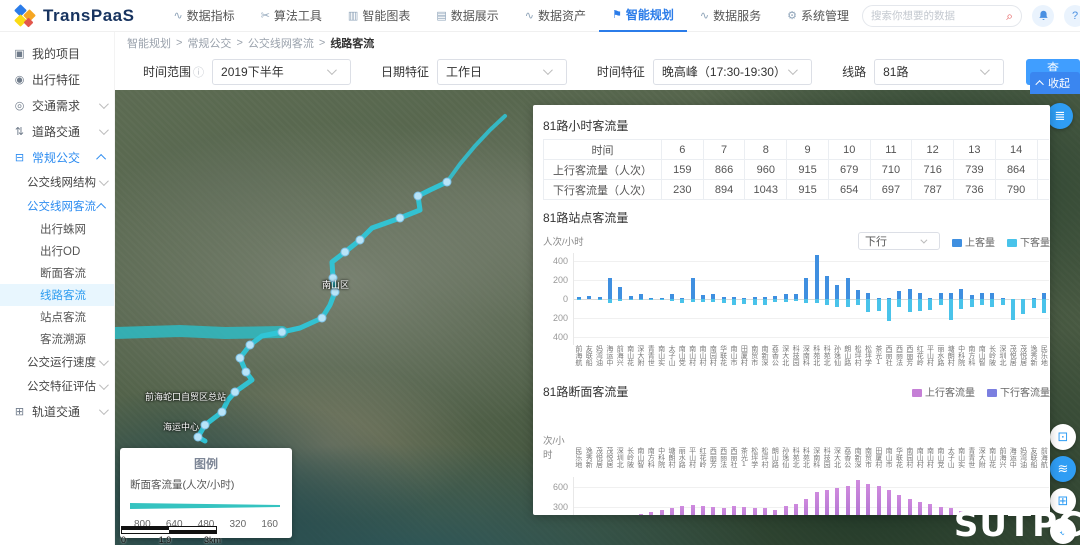 The height and width of the screenshot is (545, 1080). What do you see at coordinates (74, 15) in the screenshot?
I see `brand: TransPaaS` at bounding box center [74, 15].